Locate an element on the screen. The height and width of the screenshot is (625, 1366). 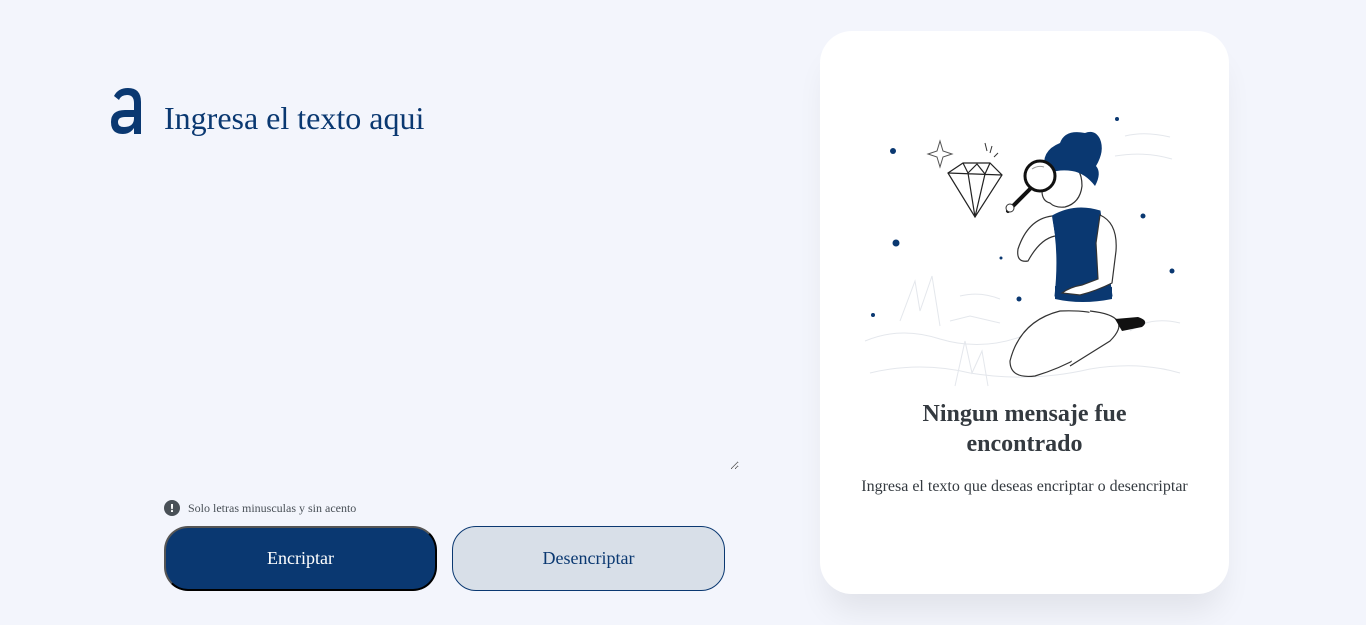
exclamation-circle-icon: ! is located at coordinates (172, 508).